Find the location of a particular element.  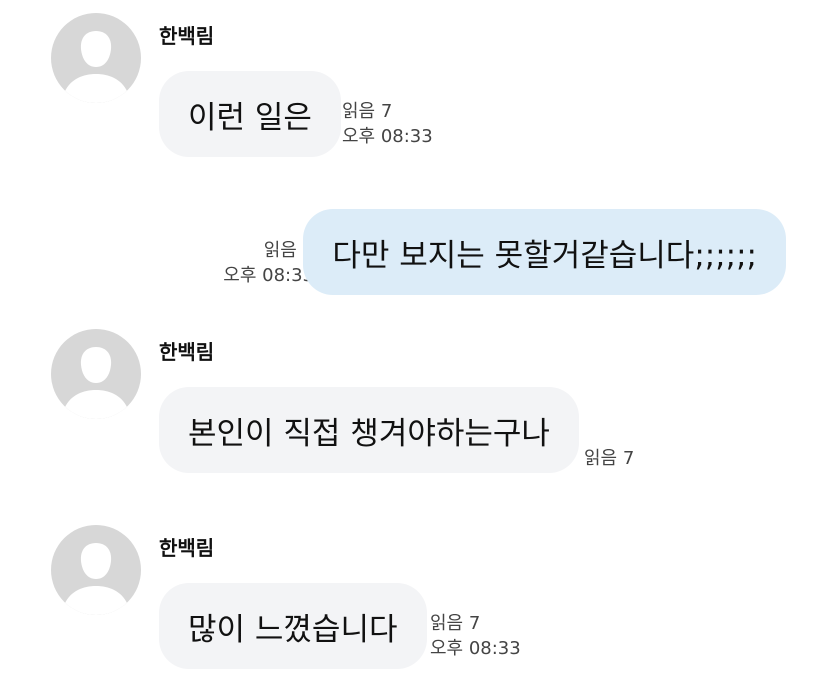

message-text: 본인이 직접 챙겨야하는구나 is located at coordinates (369, 433).